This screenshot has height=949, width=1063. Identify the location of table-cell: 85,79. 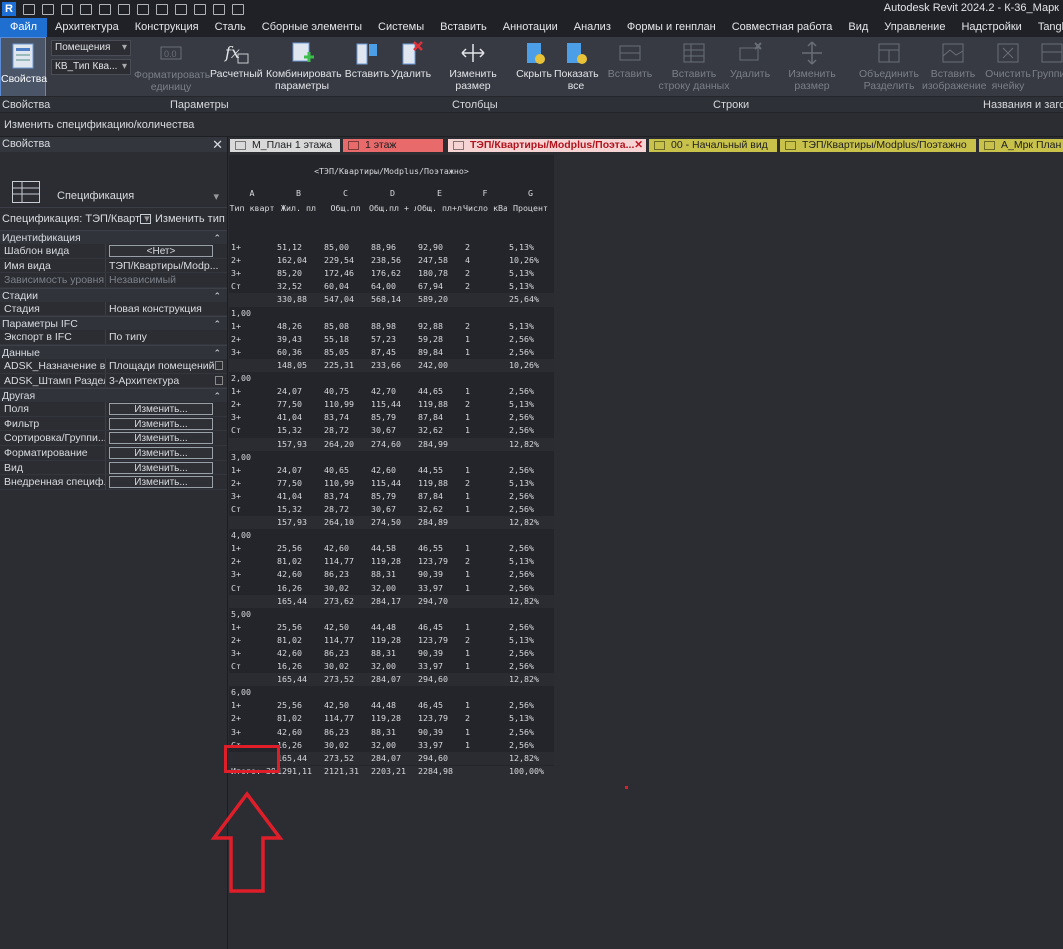
(392, 496).